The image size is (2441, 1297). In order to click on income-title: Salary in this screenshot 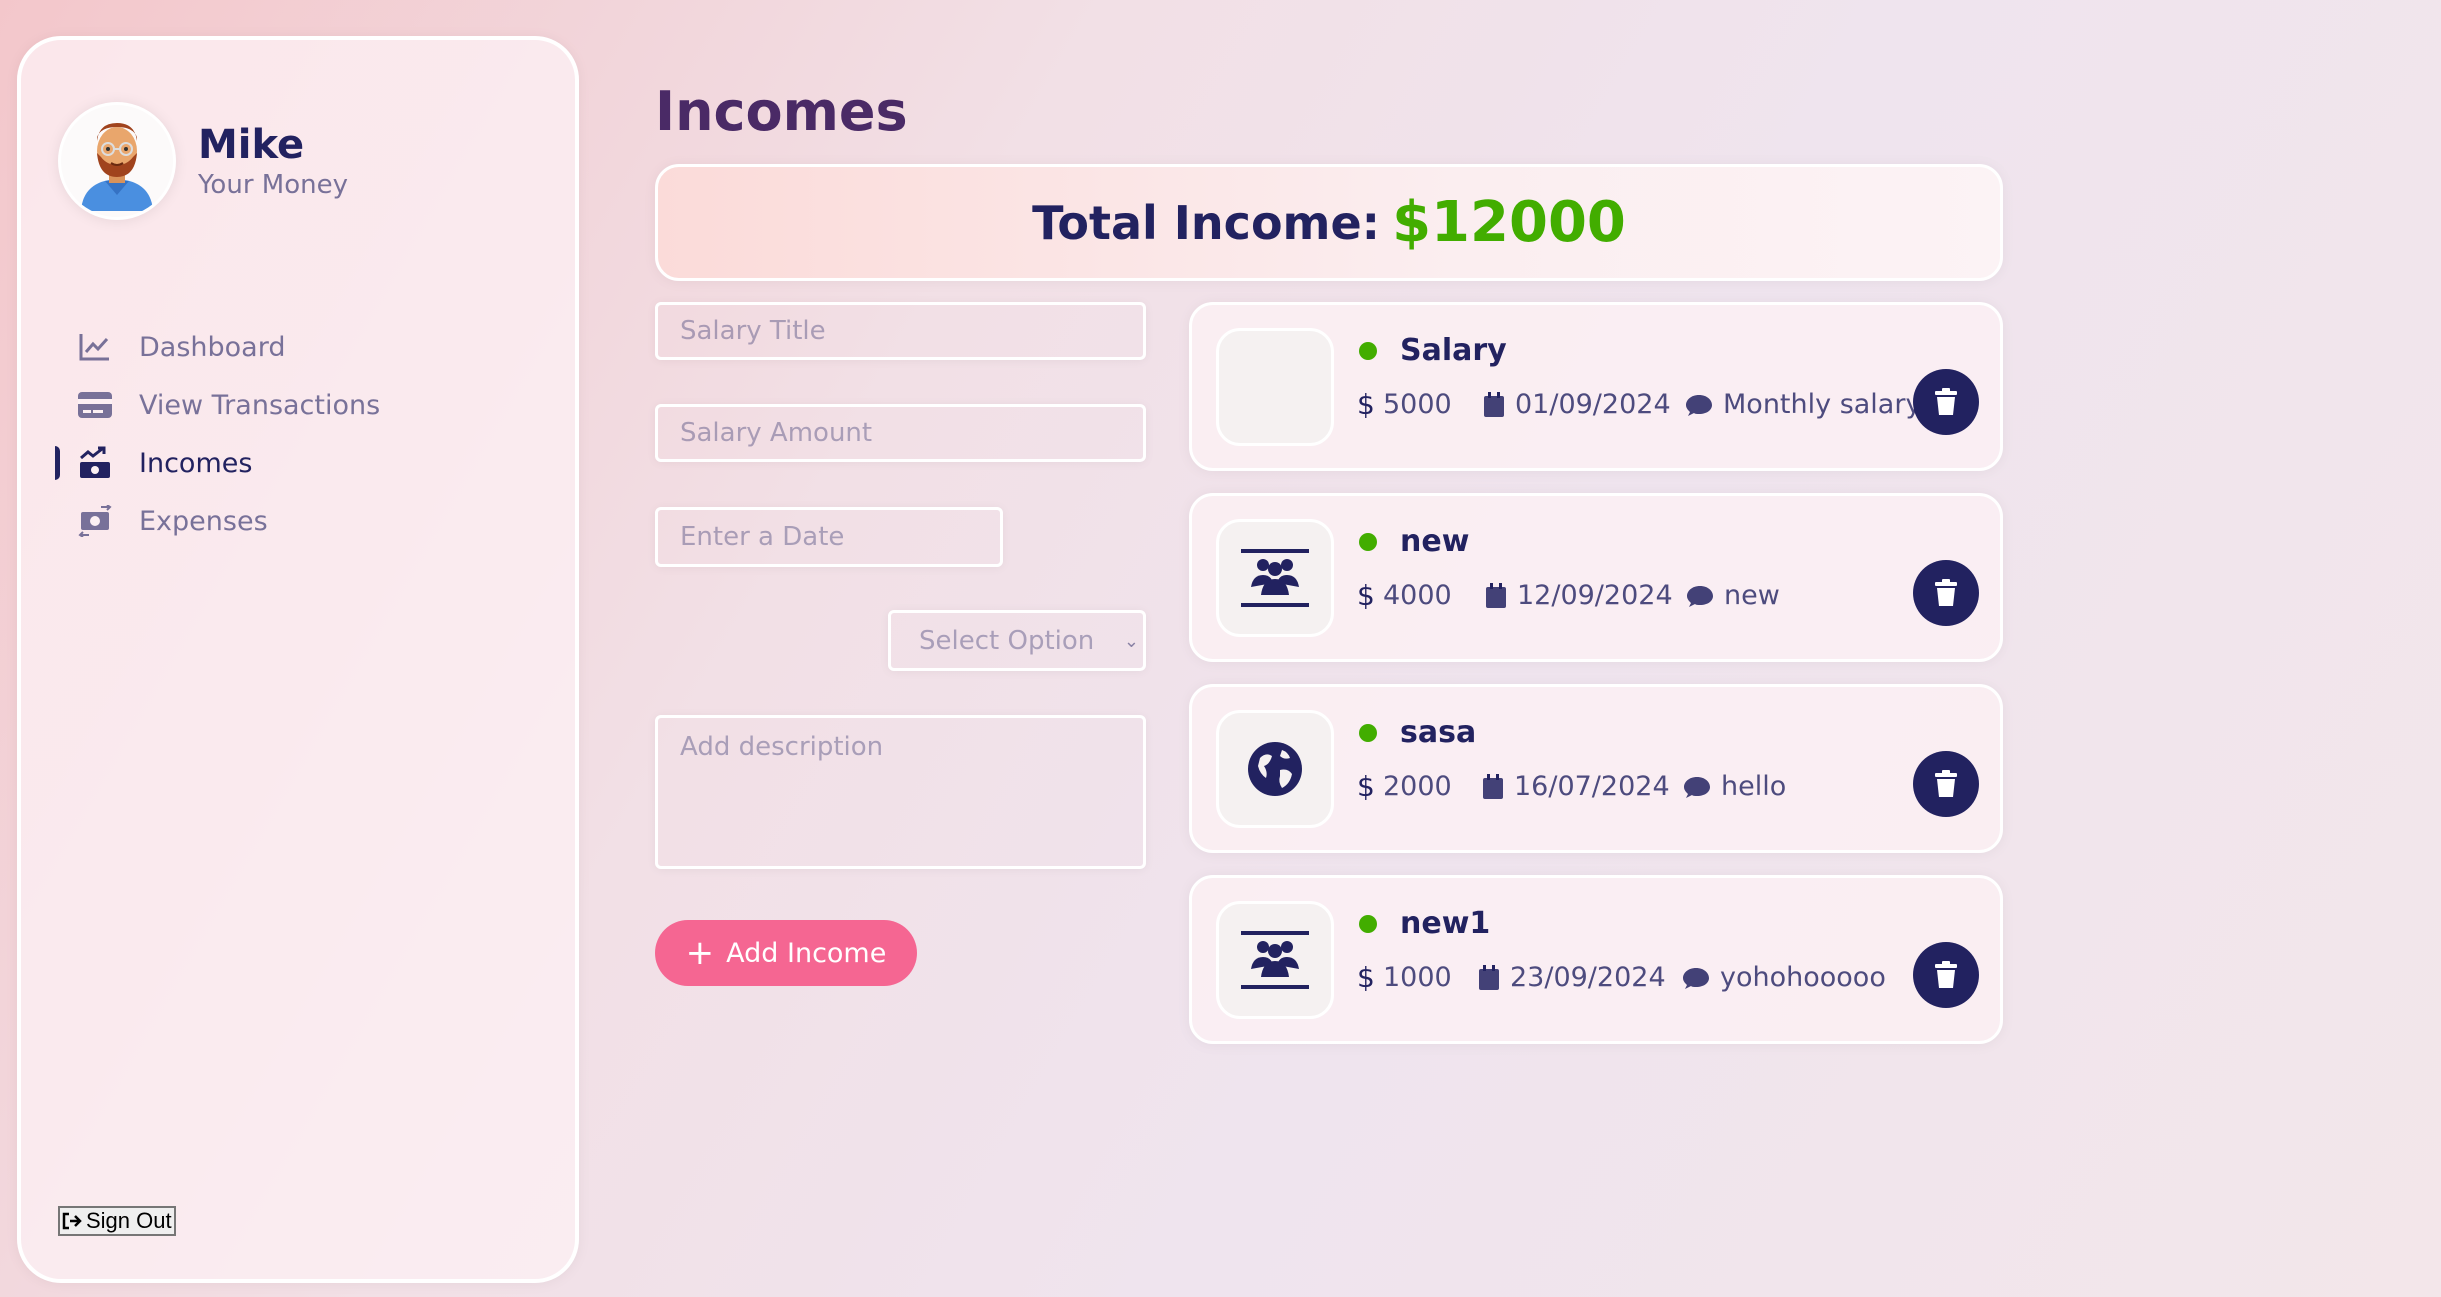, I will do `click(1453, 350)`.